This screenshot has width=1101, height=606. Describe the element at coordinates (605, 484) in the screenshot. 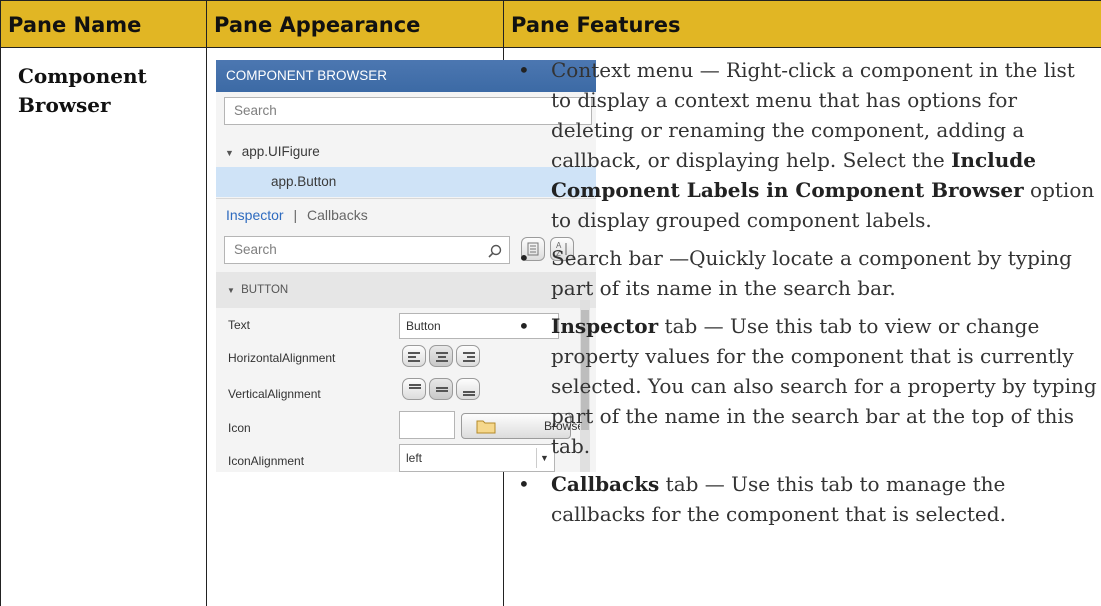

I see `callbacks-term: Callbacks` at that location.